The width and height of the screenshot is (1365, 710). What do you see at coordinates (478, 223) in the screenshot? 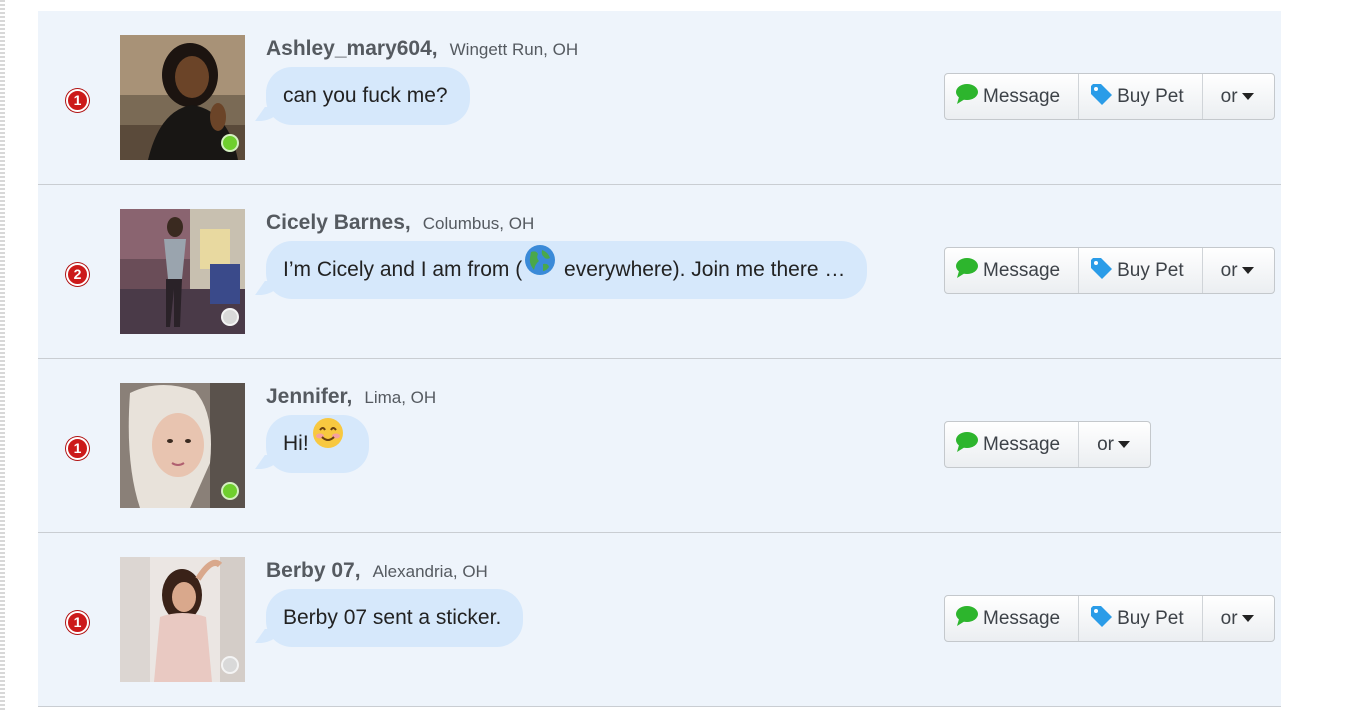
I see `sender-location: Columbus, OH` at bounding box center [478, 223].